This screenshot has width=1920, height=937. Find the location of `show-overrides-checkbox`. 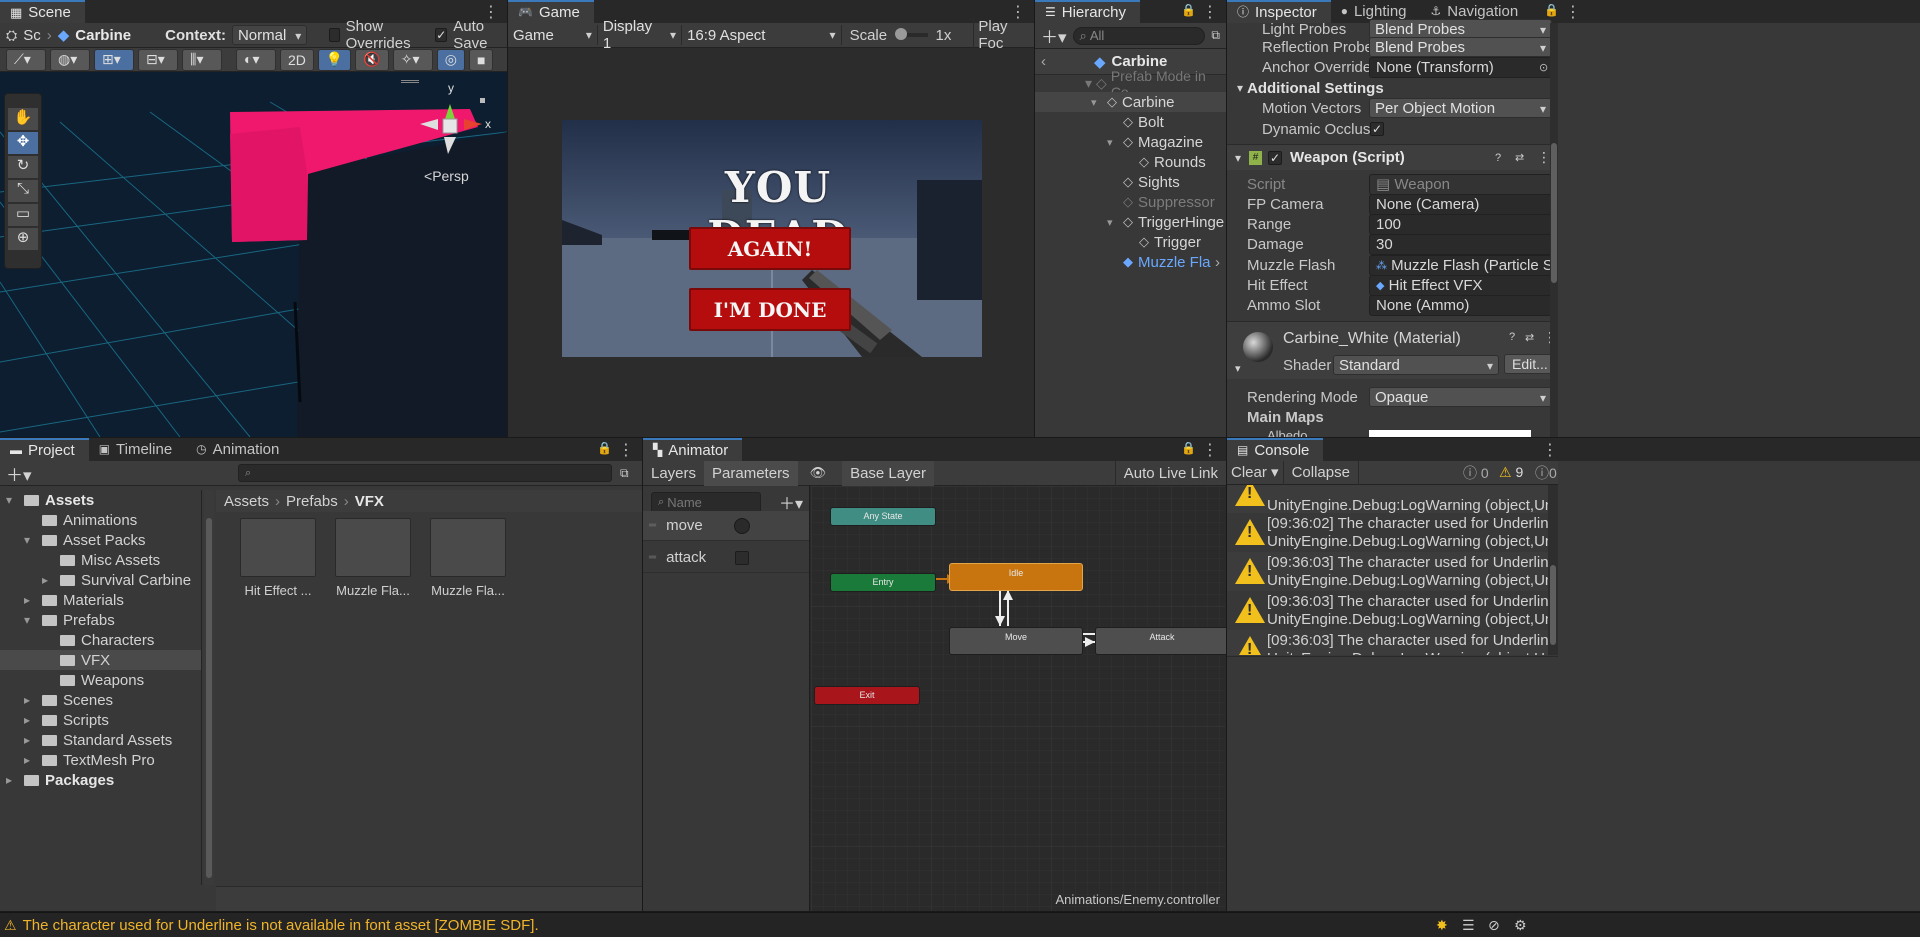

show-overrides-checkbox is located at coordinates (334, 35).